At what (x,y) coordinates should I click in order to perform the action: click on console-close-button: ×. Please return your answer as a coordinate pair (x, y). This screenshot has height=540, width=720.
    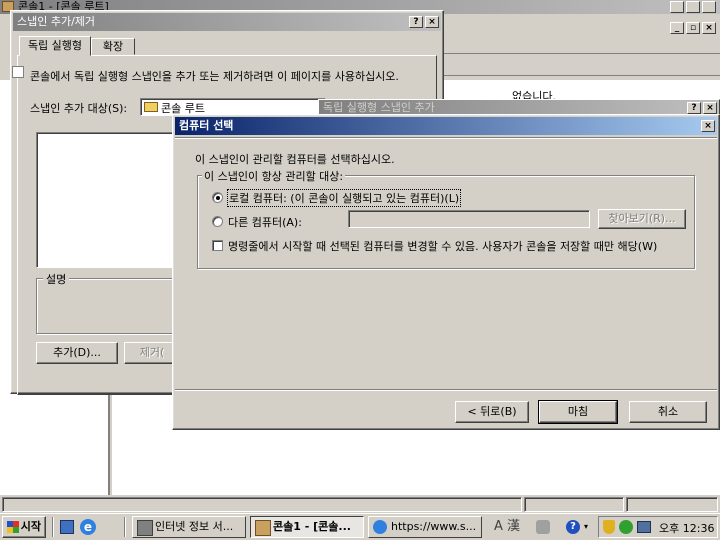
    Looking at the image, I should click on (709, 7).